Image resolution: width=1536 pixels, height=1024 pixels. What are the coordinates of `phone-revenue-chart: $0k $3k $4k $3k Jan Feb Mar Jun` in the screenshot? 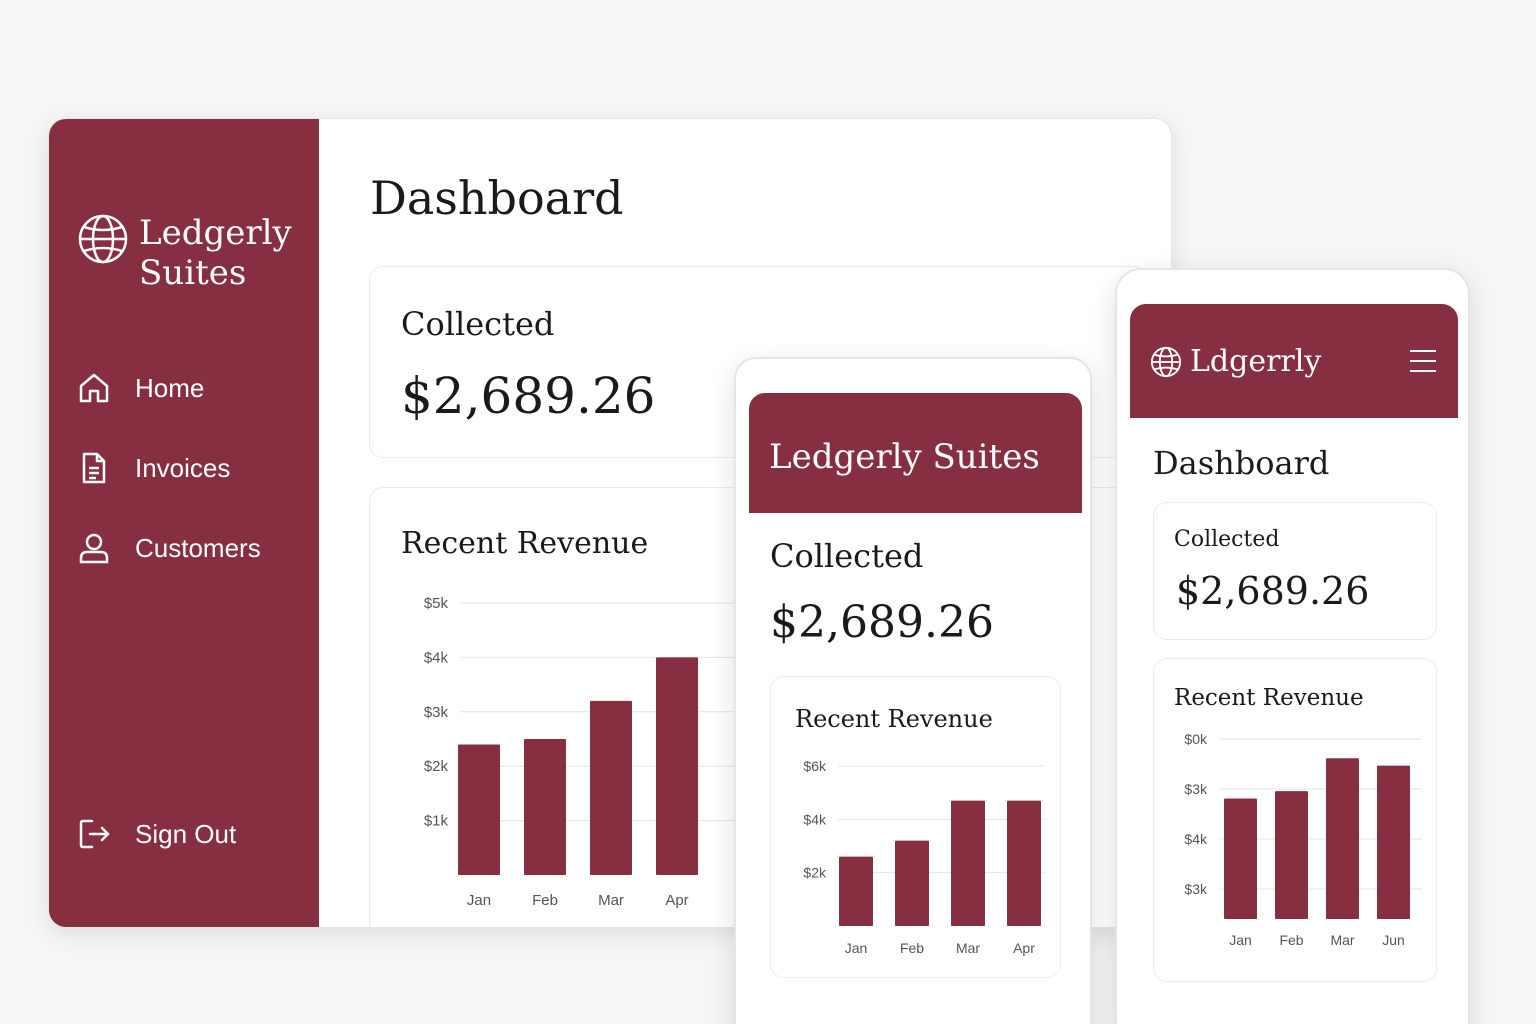 It's located at (1303, 839).